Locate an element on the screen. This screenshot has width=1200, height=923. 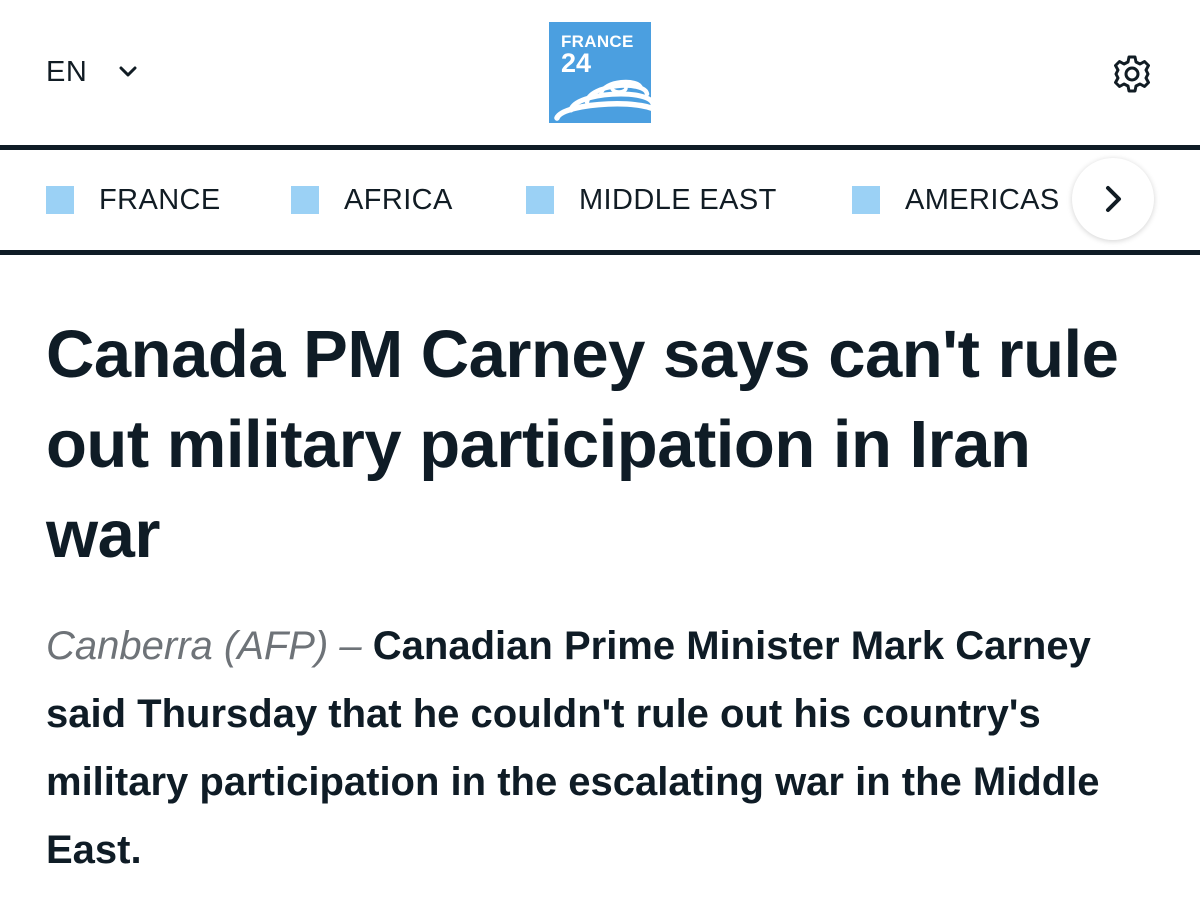
nav-item-label: AFRICA is located at coordinates (398, 199).